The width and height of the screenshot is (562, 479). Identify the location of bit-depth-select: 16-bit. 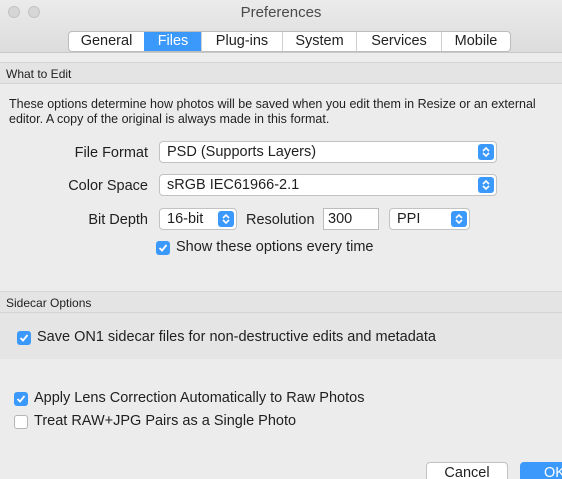
(198, 219).